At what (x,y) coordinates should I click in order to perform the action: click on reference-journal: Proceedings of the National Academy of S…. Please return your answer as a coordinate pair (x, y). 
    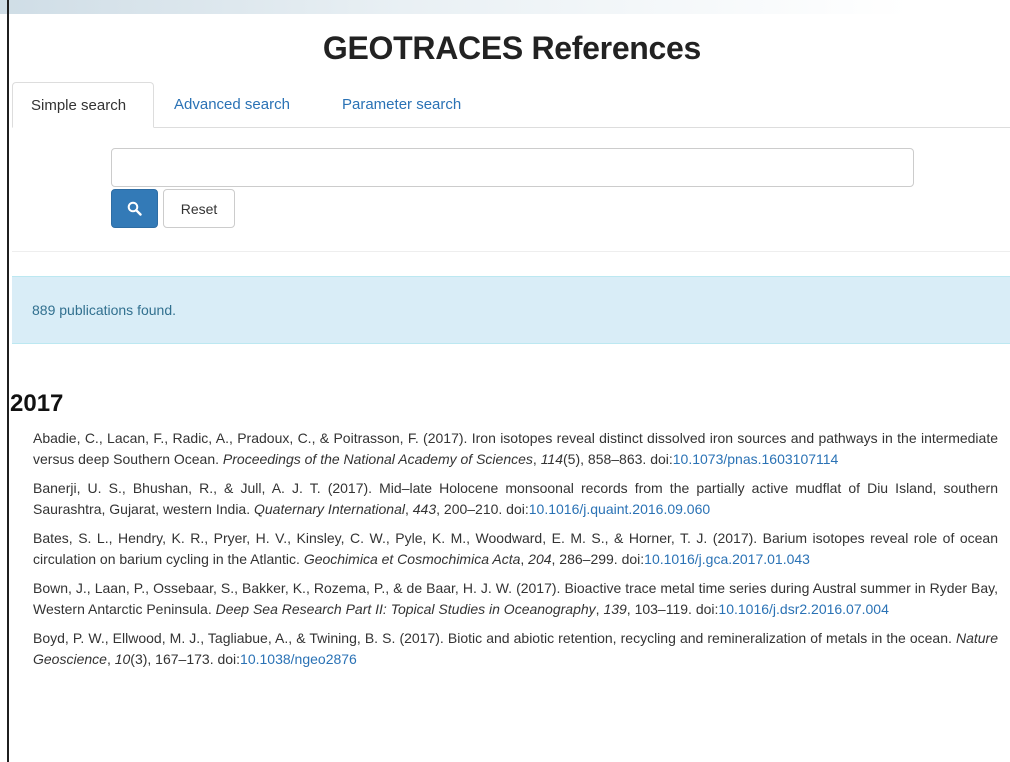
    Looking at the image, I should click on (377, 459).